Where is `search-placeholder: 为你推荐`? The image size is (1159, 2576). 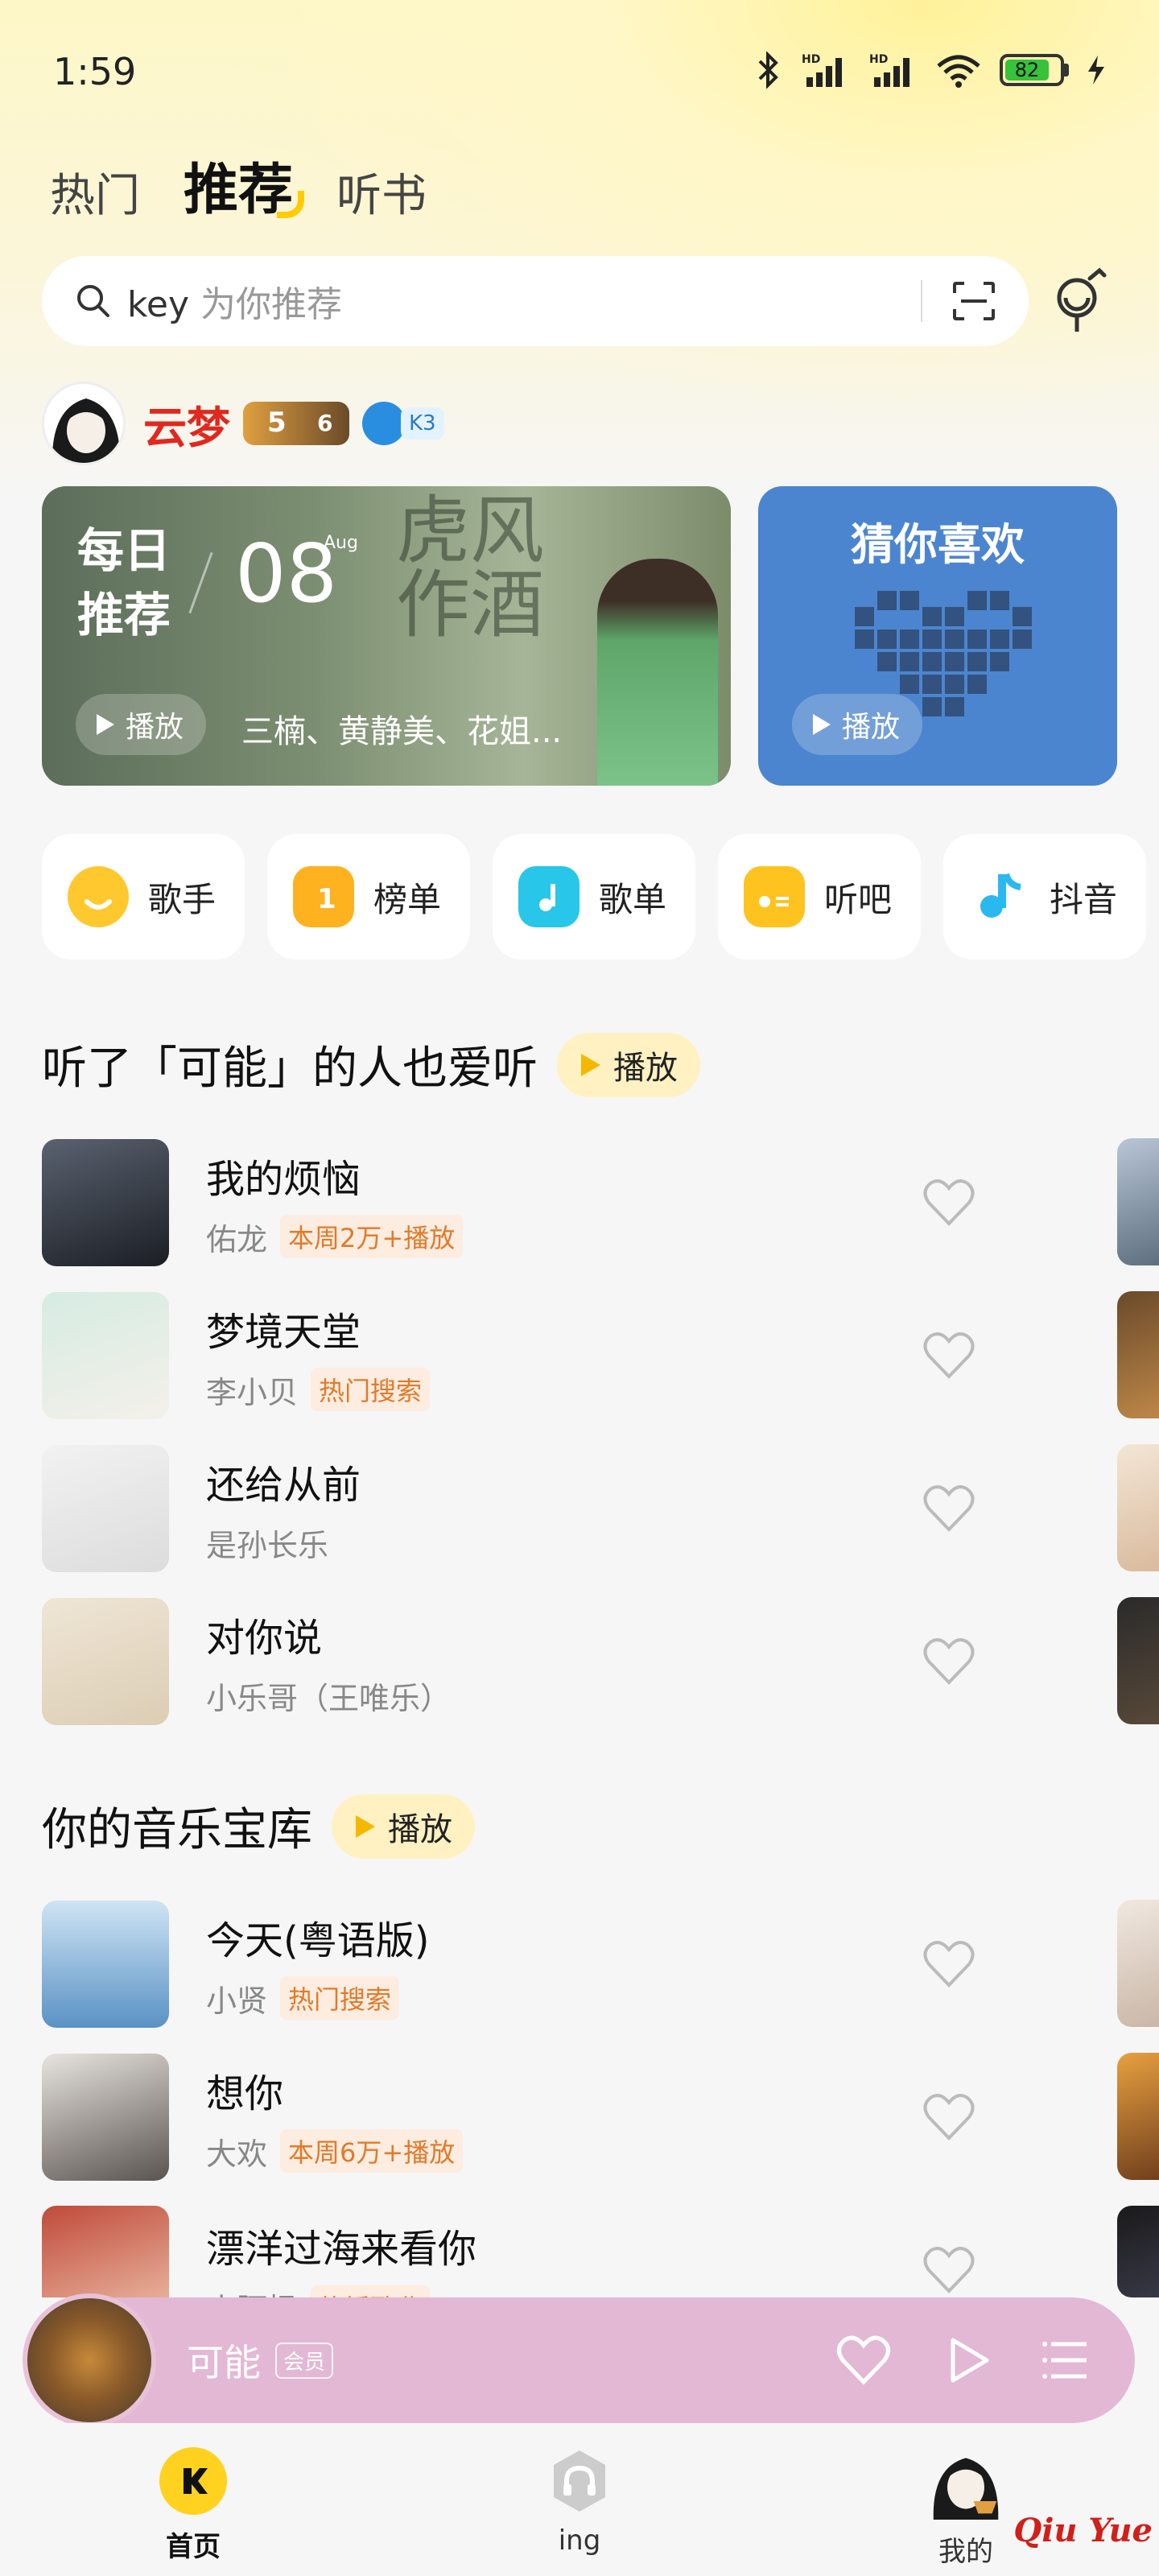 search-placeholder: 为你推荐 is located at coordinates (271, 304).